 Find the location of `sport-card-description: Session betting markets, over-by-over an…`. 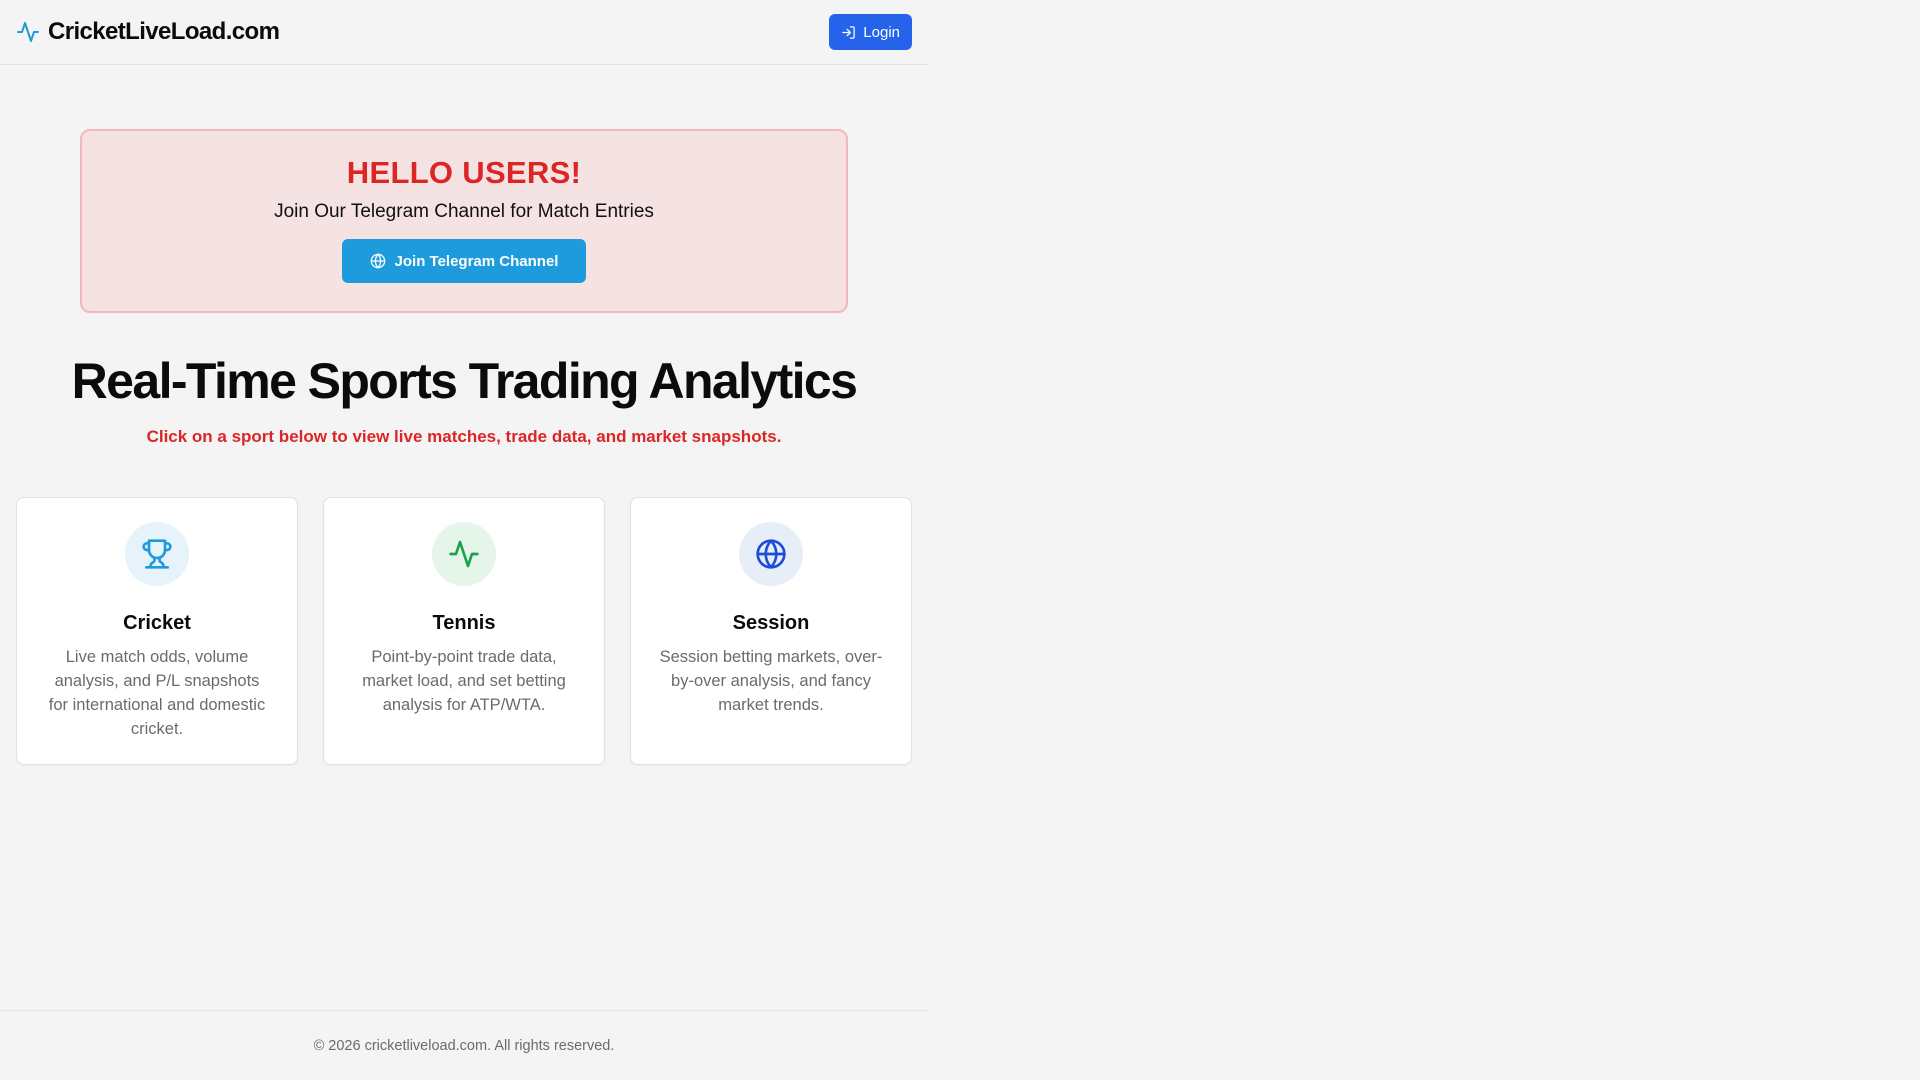

sport-card-description: Session betting markets, over-by-over an… is located at coordinates (771, 681).